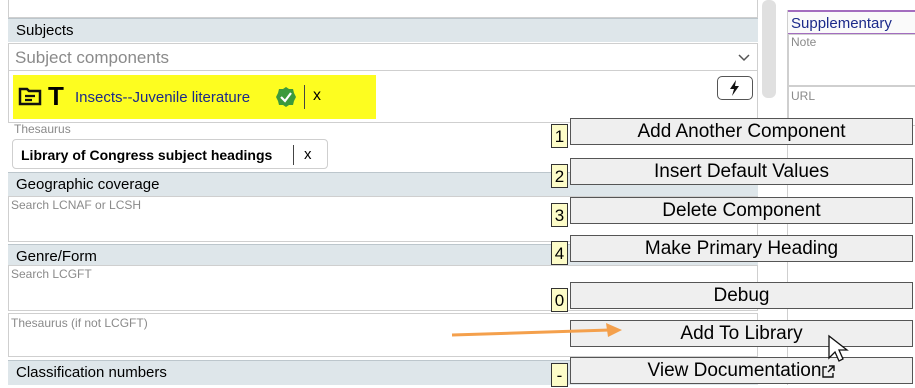 Image resolution: width=915 pixels, height=388 pixels. Describe the element at coordinates (741, 171) in the screenshot. I see `menu-button: Insert Default Values` at that location.